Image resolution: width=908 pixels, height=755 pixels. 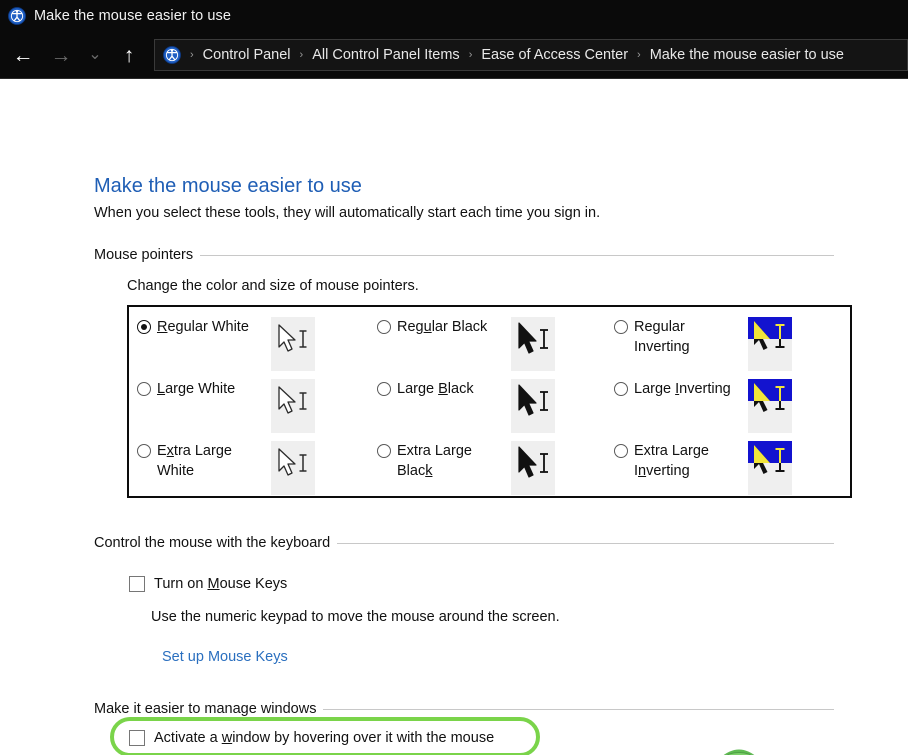 I want to click on section-label: Mouse pointers, so click(x=144, y=255).